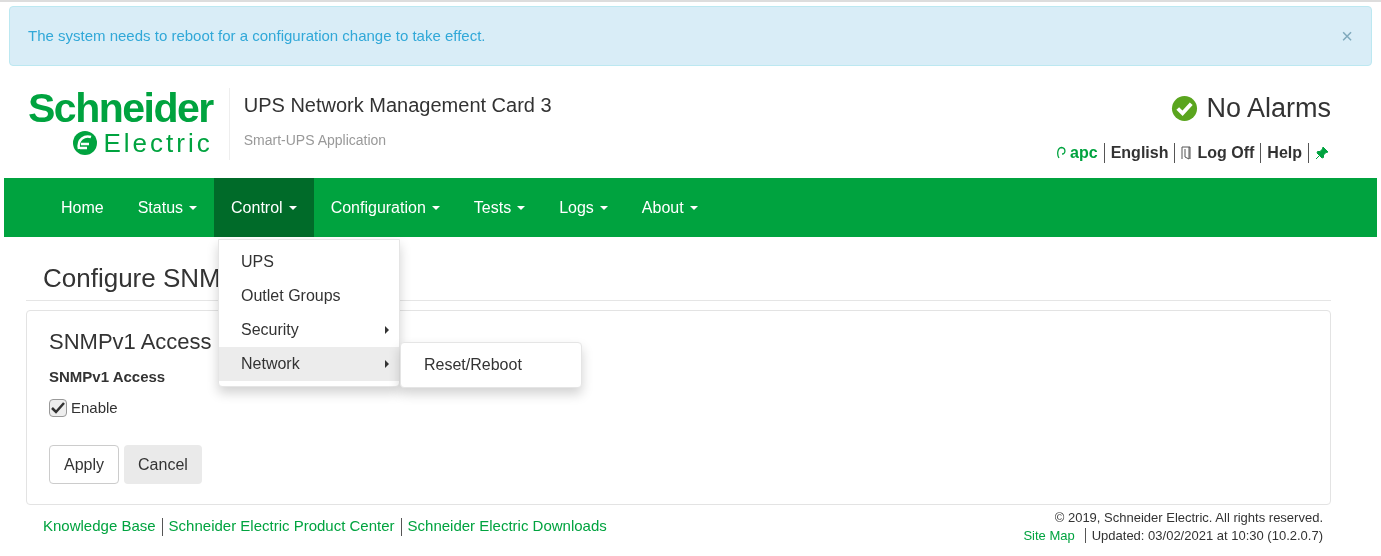 Image resolution: width=1381 pixels, height=556 pixels. What do you see at coordinates (120, 108) in the screenshot?
I see `logo-wordmark: Schneider` at bounding box center [120, 108].